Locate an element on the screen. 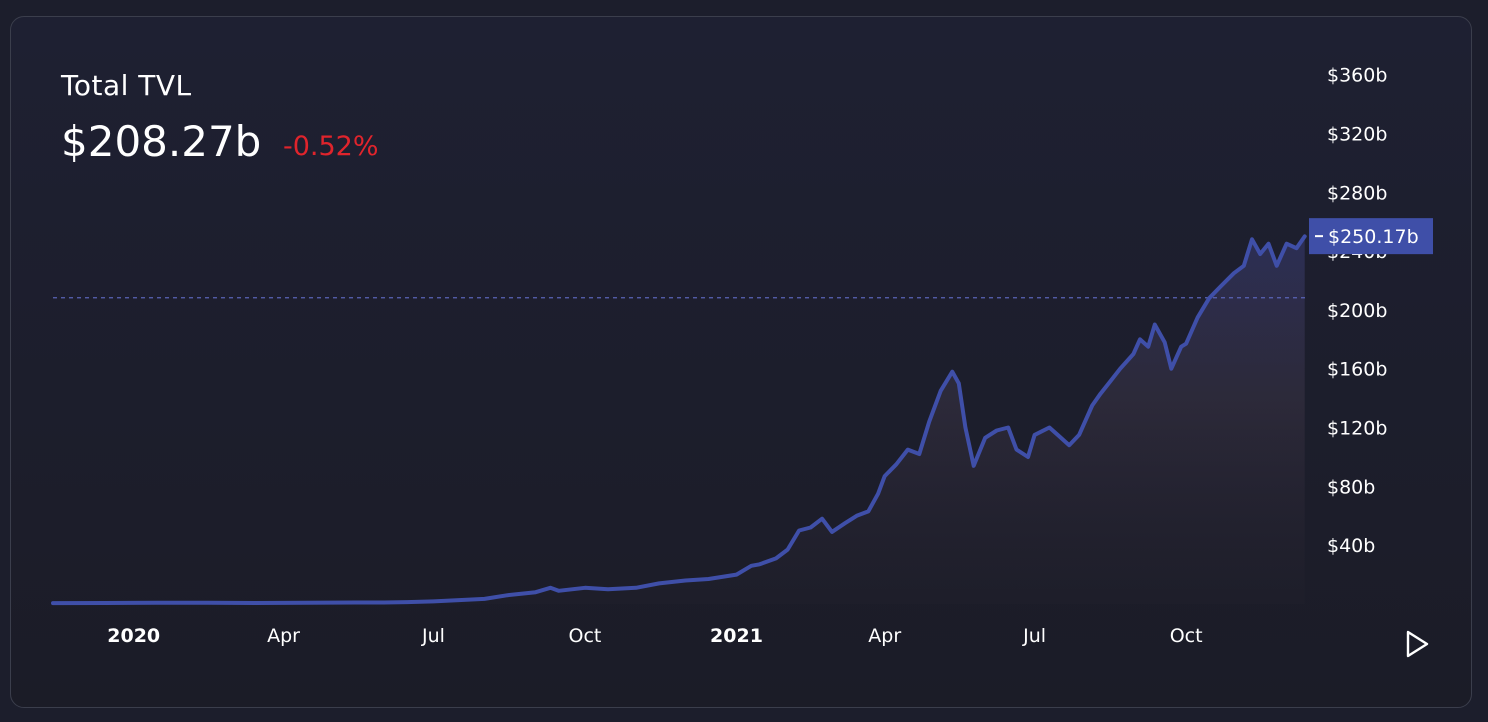 Image resolution: width=1488 pixels, height=722 pixels. y-tick-label: $280b is located at coordinates (1357, 193).